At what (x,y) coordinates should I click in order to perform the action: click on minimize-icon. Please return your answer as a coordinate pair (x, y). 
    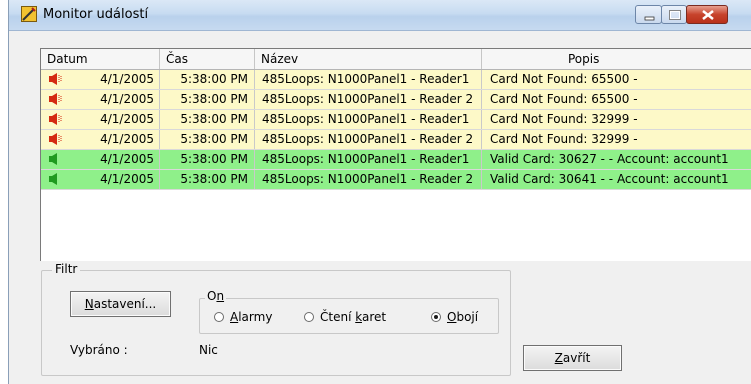
    Looking at the image, I should click on (649, 18).